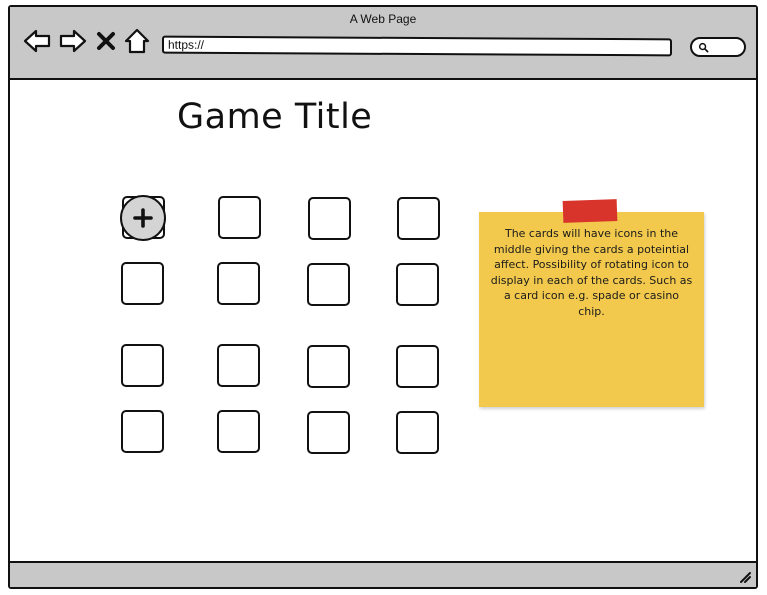  Describe the element at coordinates (73, 41) in the screenshot. I see `forward-icon` at that location.